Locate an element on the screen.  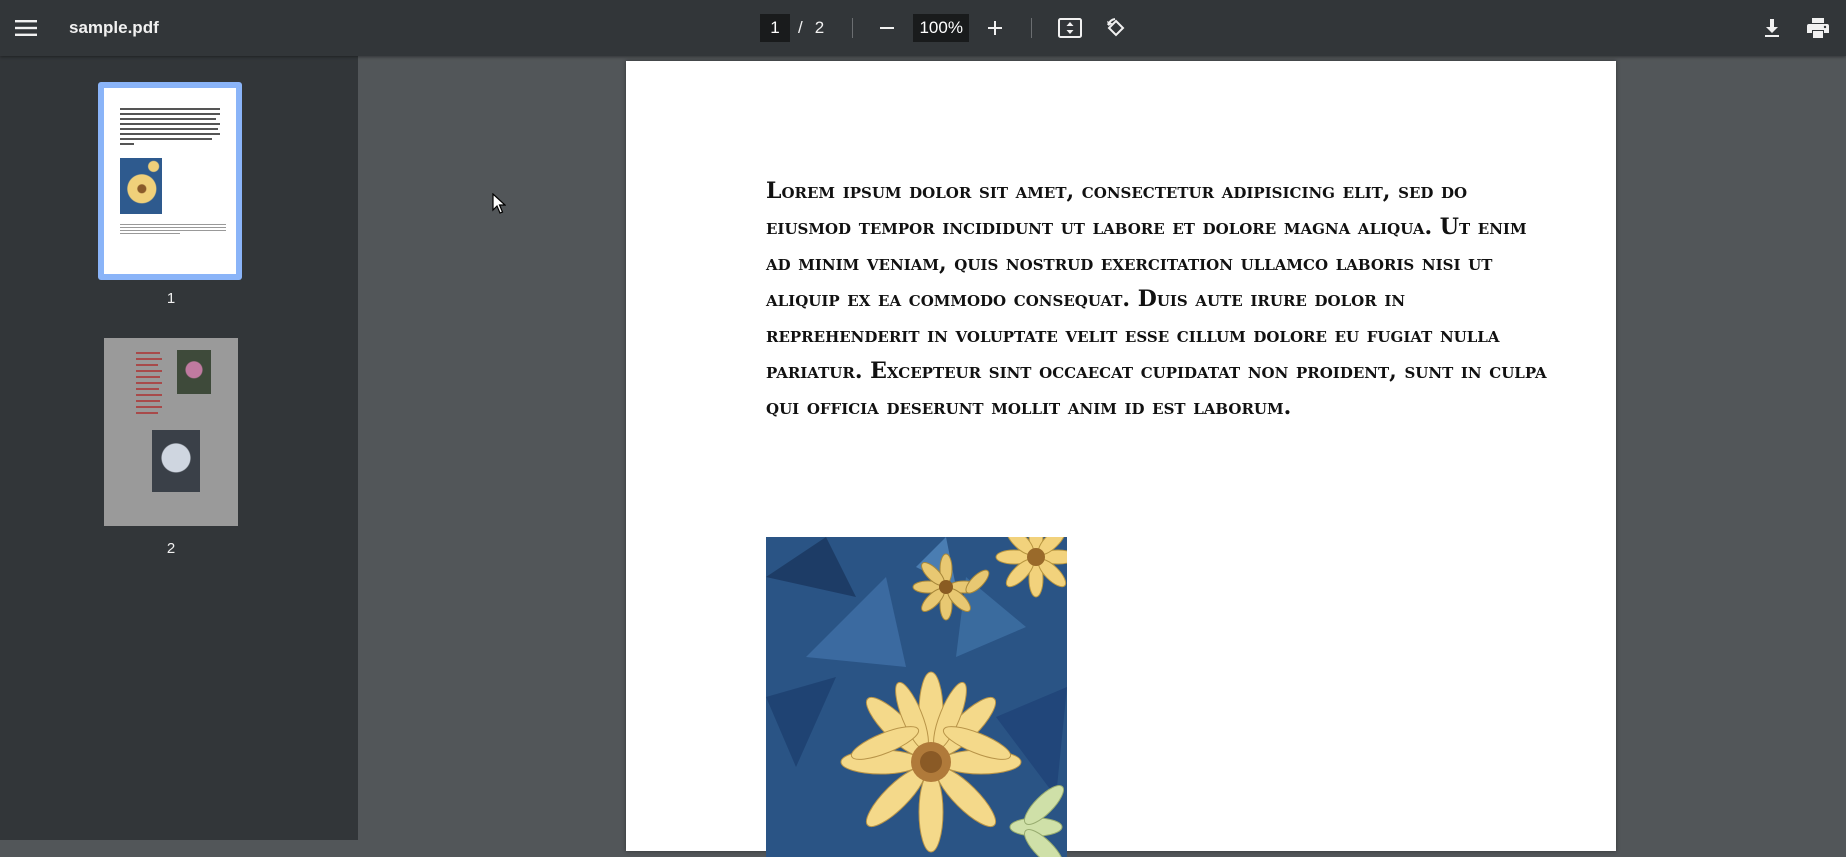
page-thumbnail-preview is located at coordinates (170, 181).